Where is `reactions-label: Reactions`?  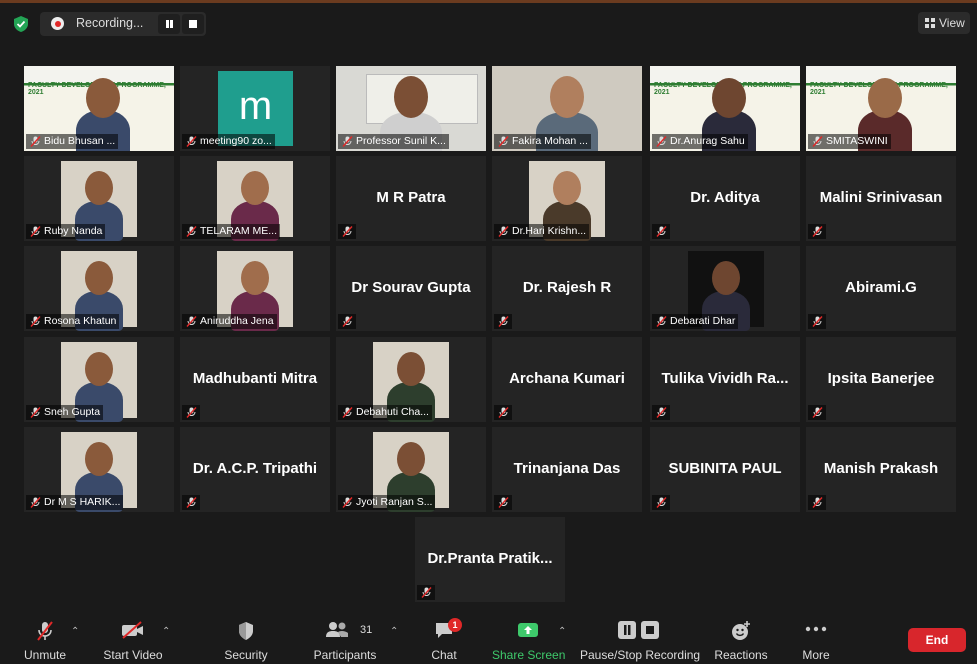
reactions-label: Reactions is located at coordinates (741, 655).